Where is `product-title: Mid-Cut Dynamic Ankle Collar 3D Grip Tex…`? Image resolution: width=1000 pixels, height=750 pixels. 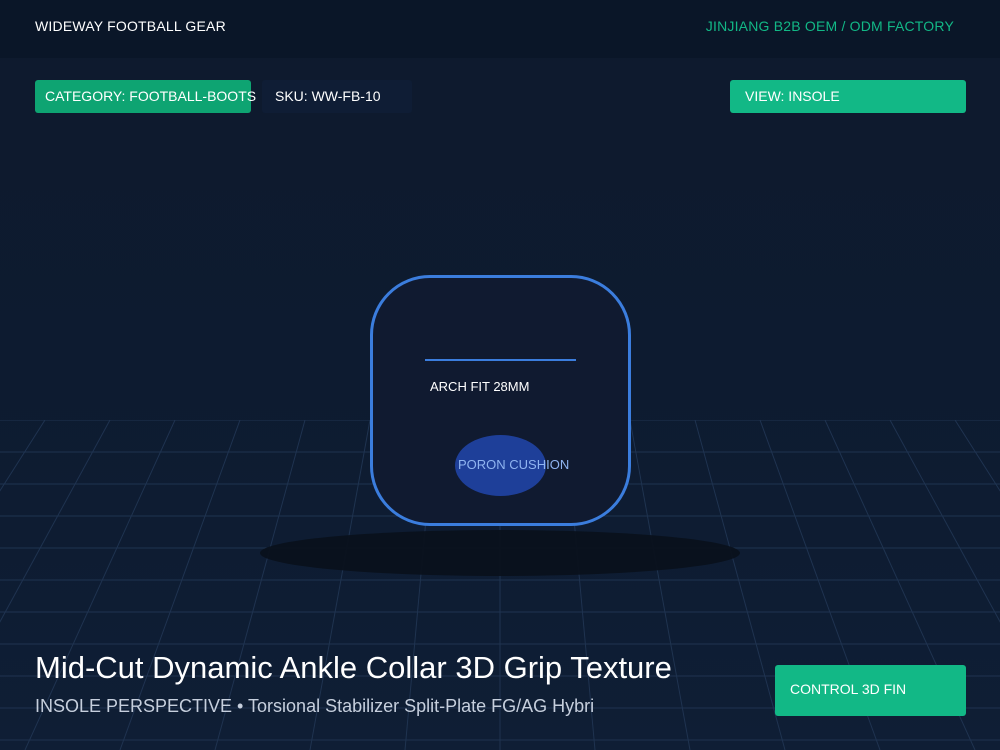
product-title: Mid-Cut Dynamic Ankle Collar 3D Grip Tex… is located at coordinates (353, 667).